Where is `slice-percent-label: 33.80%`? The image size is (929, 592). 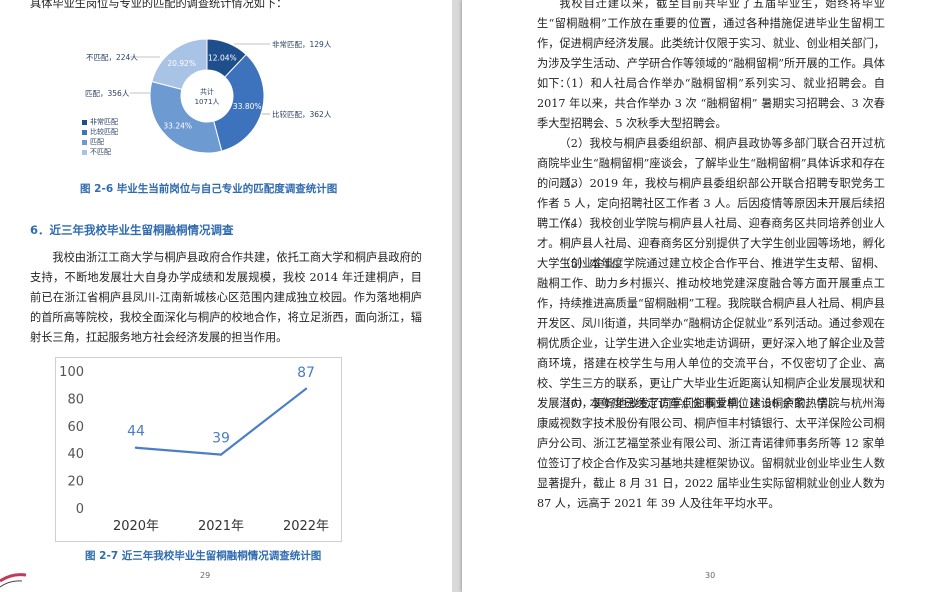 slice-percent-label: 33.80% is located at coordinates (247, 106).